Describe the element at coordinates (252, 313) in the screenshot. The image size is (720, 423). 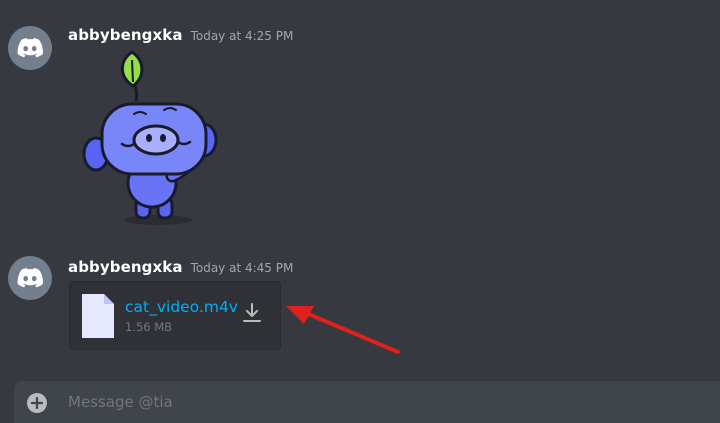
I see `download-icon` at that location.